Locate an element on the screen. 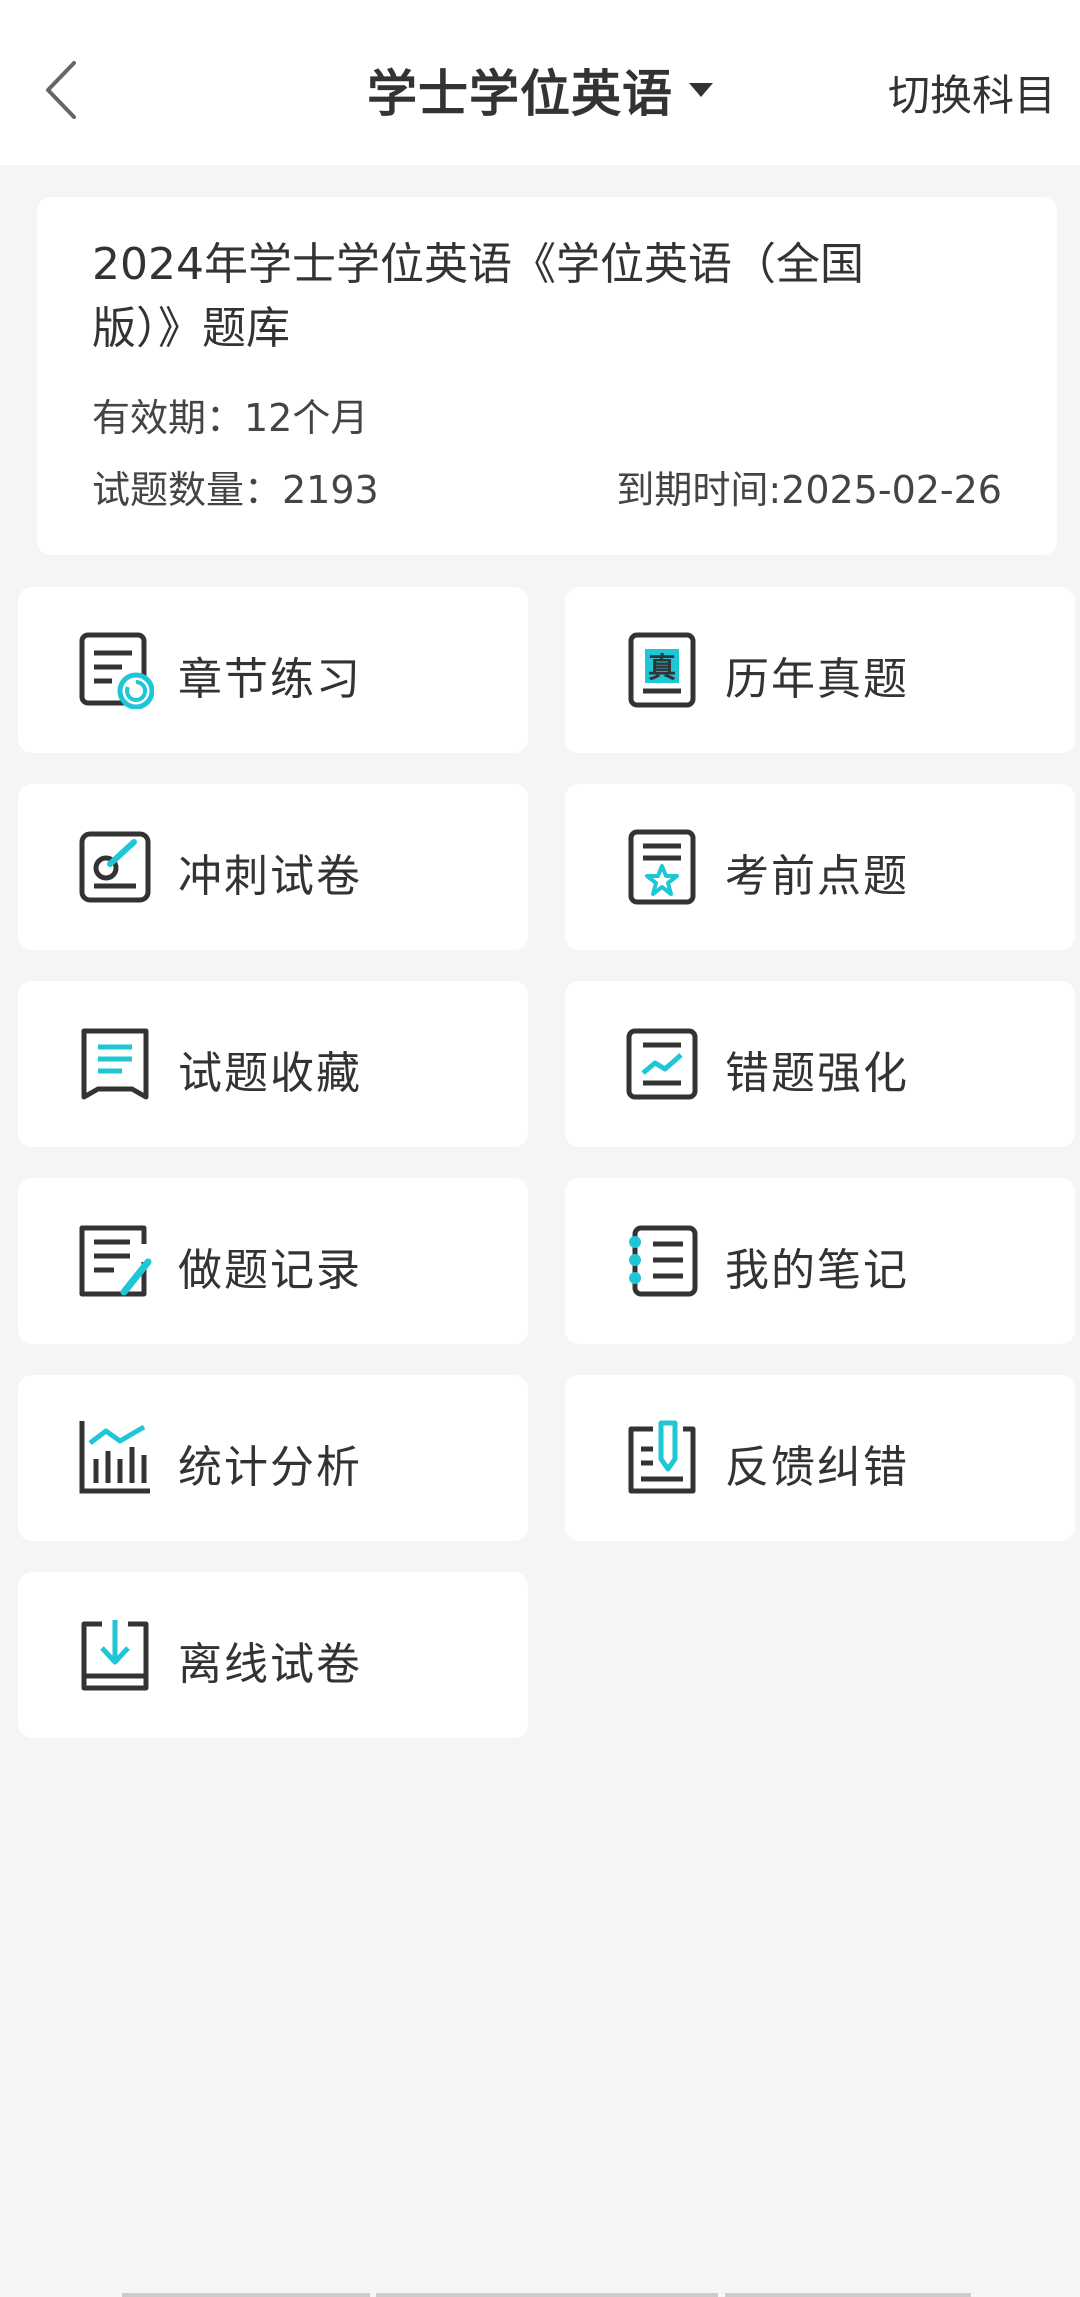  menu-wrong-questions: 错题强化 is located at coordinates (820, 1064).